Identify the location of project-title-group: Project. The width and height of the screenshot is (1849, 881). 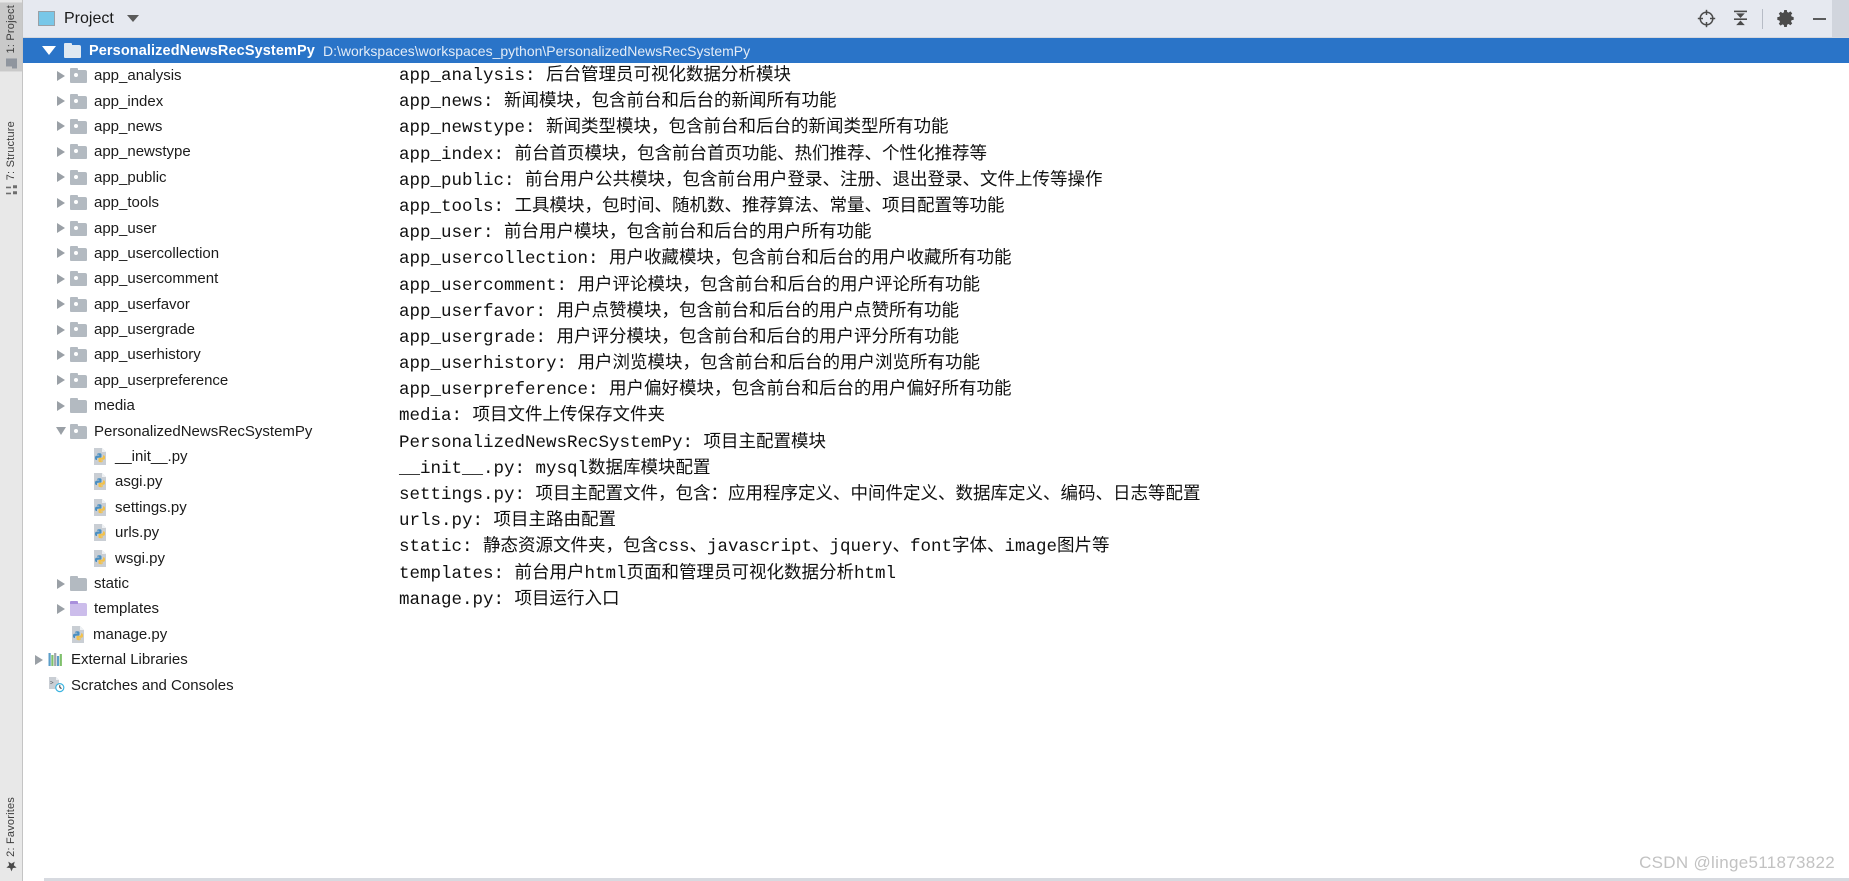
(80, 19).